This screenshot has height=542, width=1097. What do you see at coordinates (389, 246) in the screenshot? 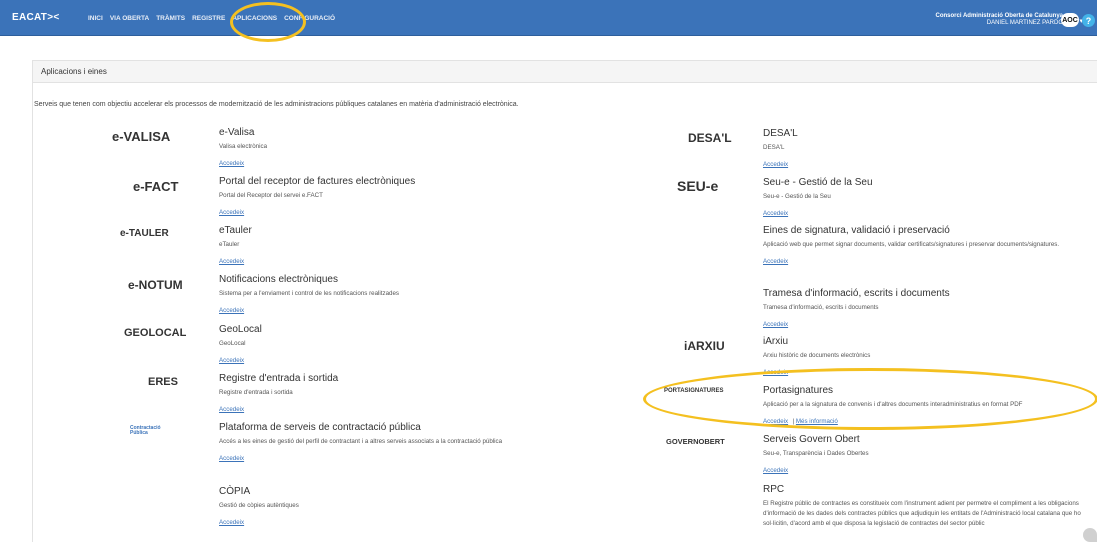
I see `app-etauler: eTauler eTauler Accedeix` at bounding box center [389, 246].